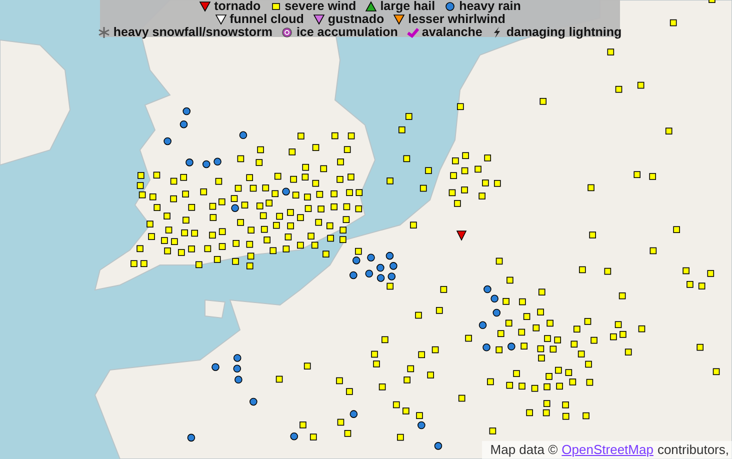  What do you see at coordinates (267, 19) in the screenshot?
I see `legend-label: funnel cloud` at bounding box center [267, 19].